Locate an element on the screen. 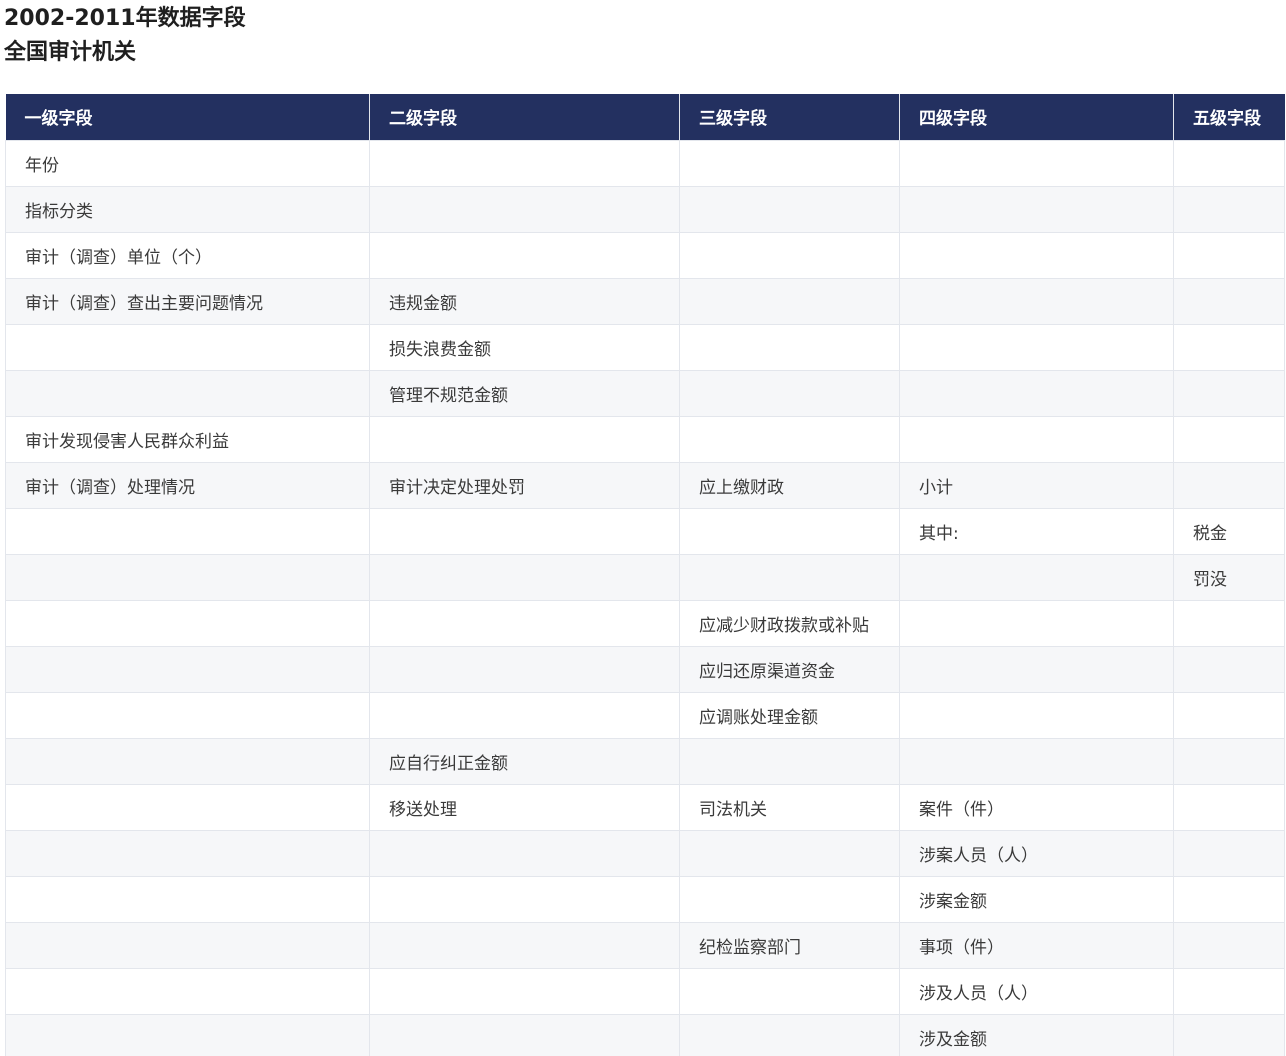 The image size is (1286, 1056). table-row: 纪检监察部门 事项（件） is located at coordinates (645, 945).